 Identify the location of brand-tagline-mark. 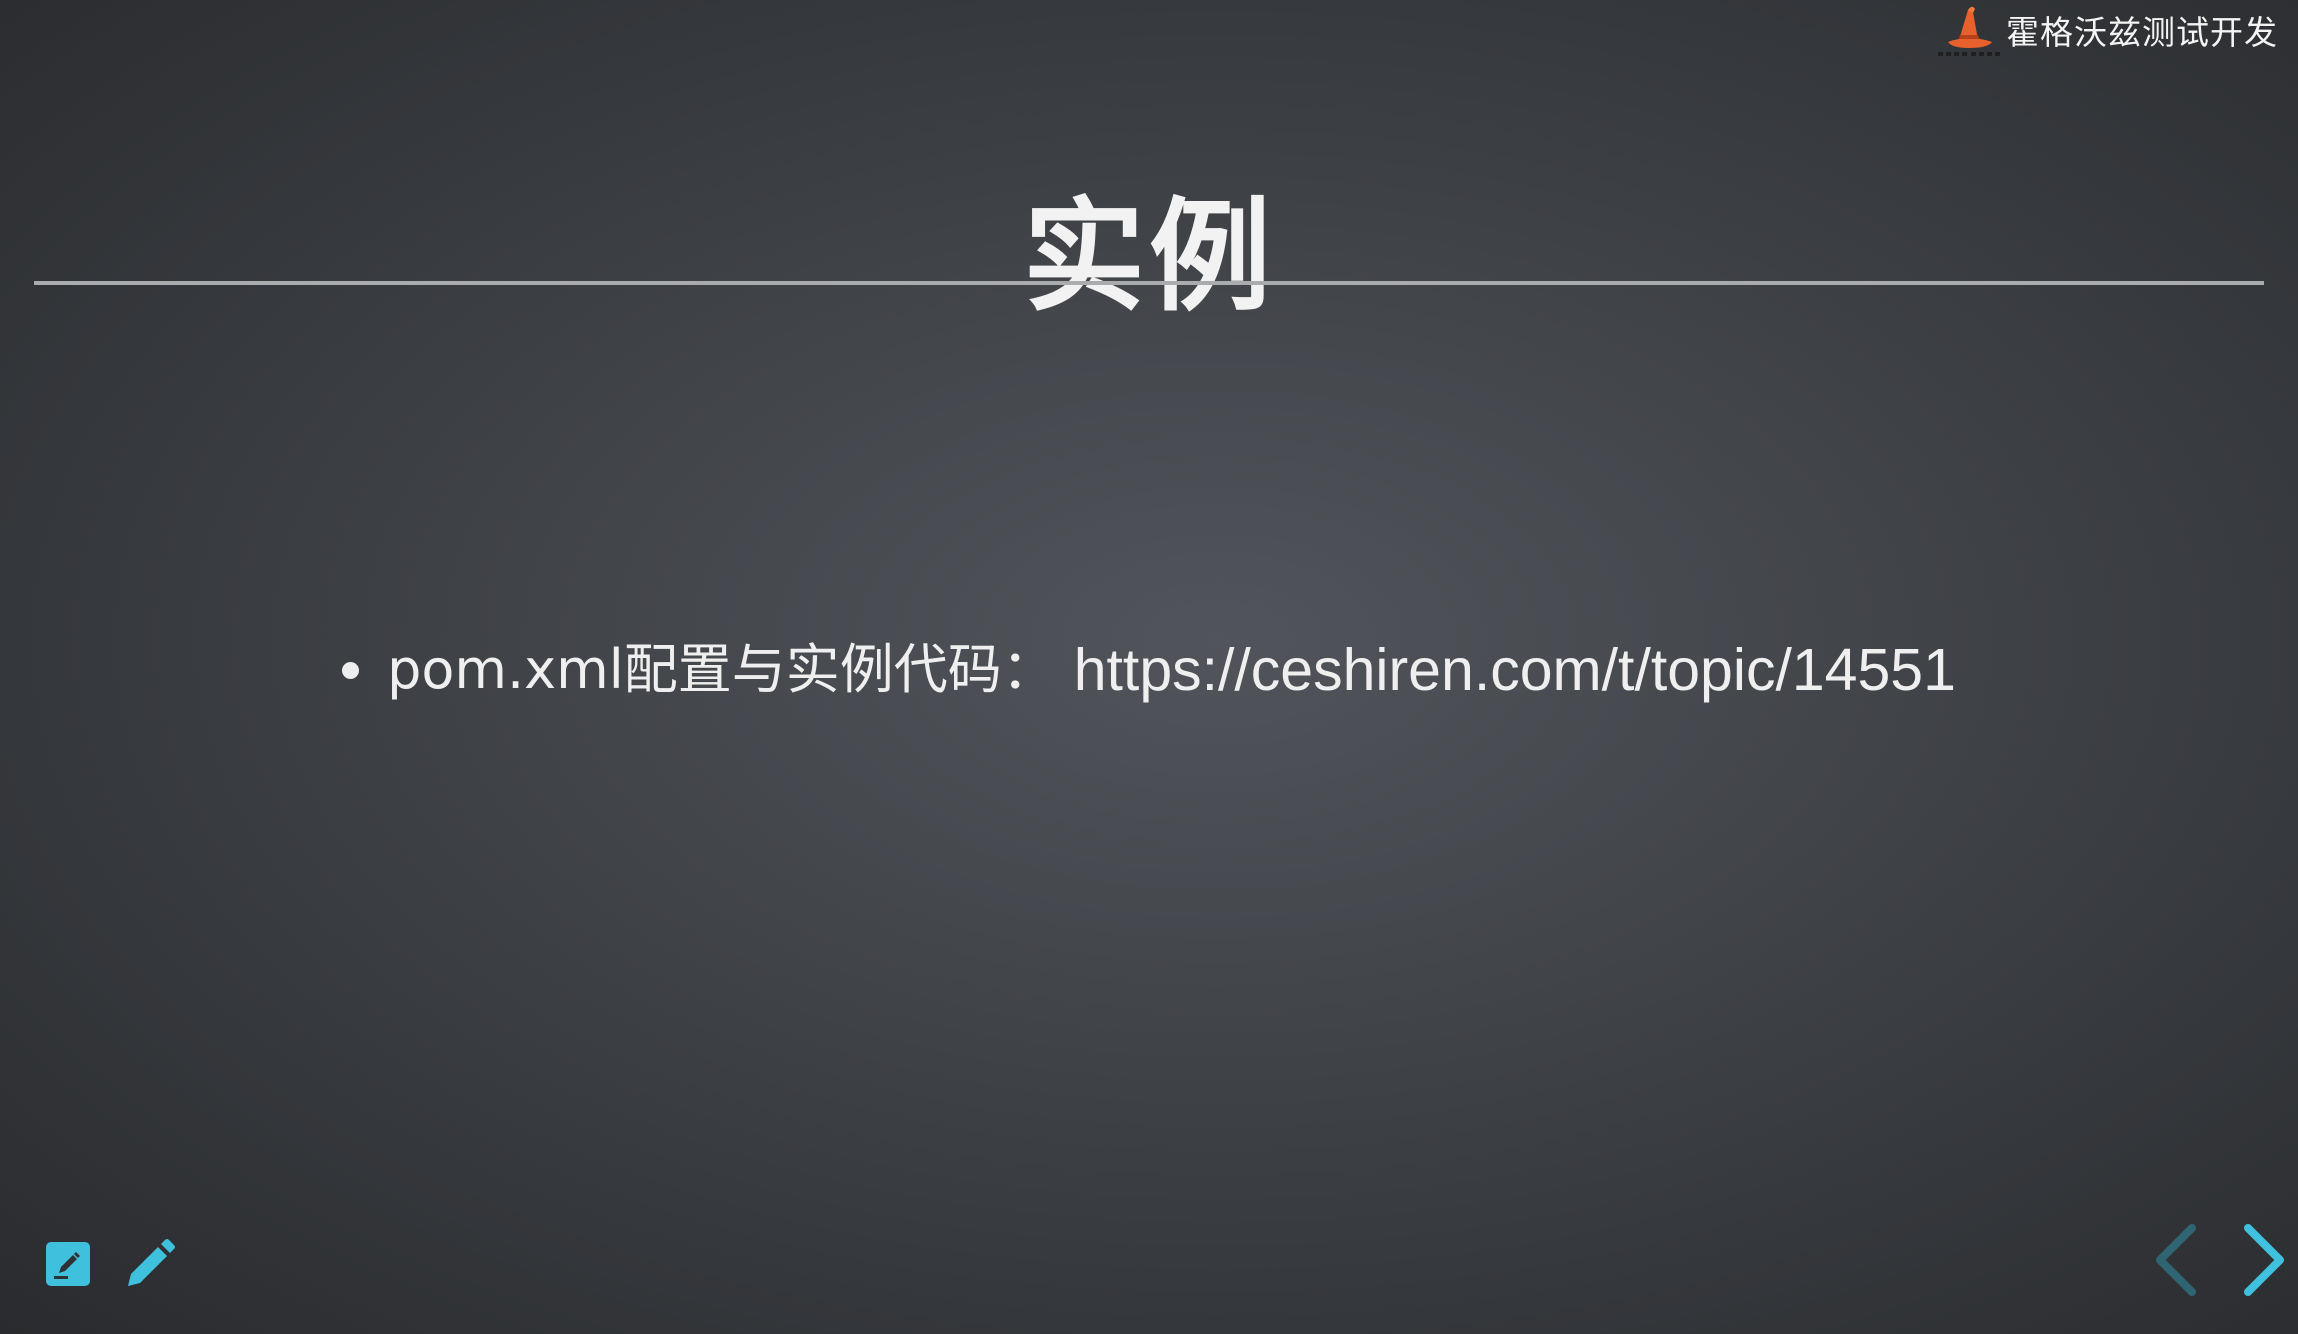
(1969, 54).